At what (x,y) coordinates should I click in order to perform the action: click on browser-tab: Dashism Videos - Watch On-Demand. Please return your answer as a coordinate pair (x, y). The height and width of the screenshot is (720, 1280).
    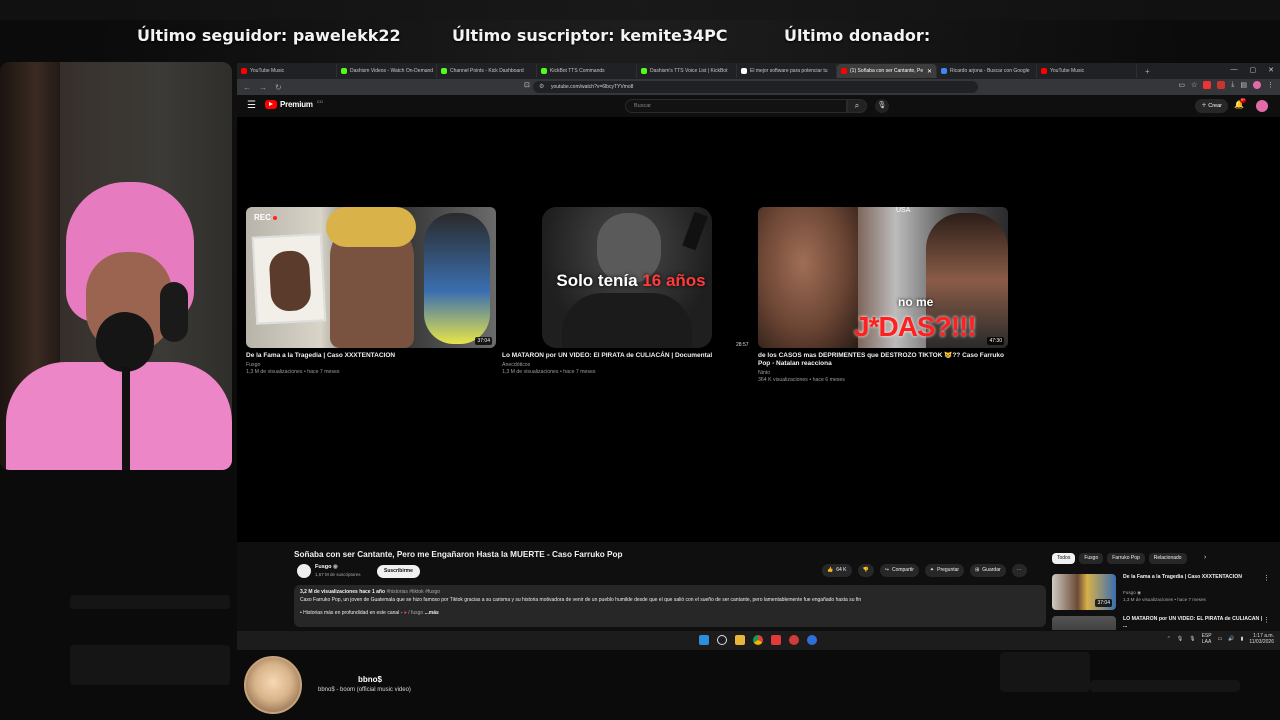
    Looking at the image, I should click on (387, 71).